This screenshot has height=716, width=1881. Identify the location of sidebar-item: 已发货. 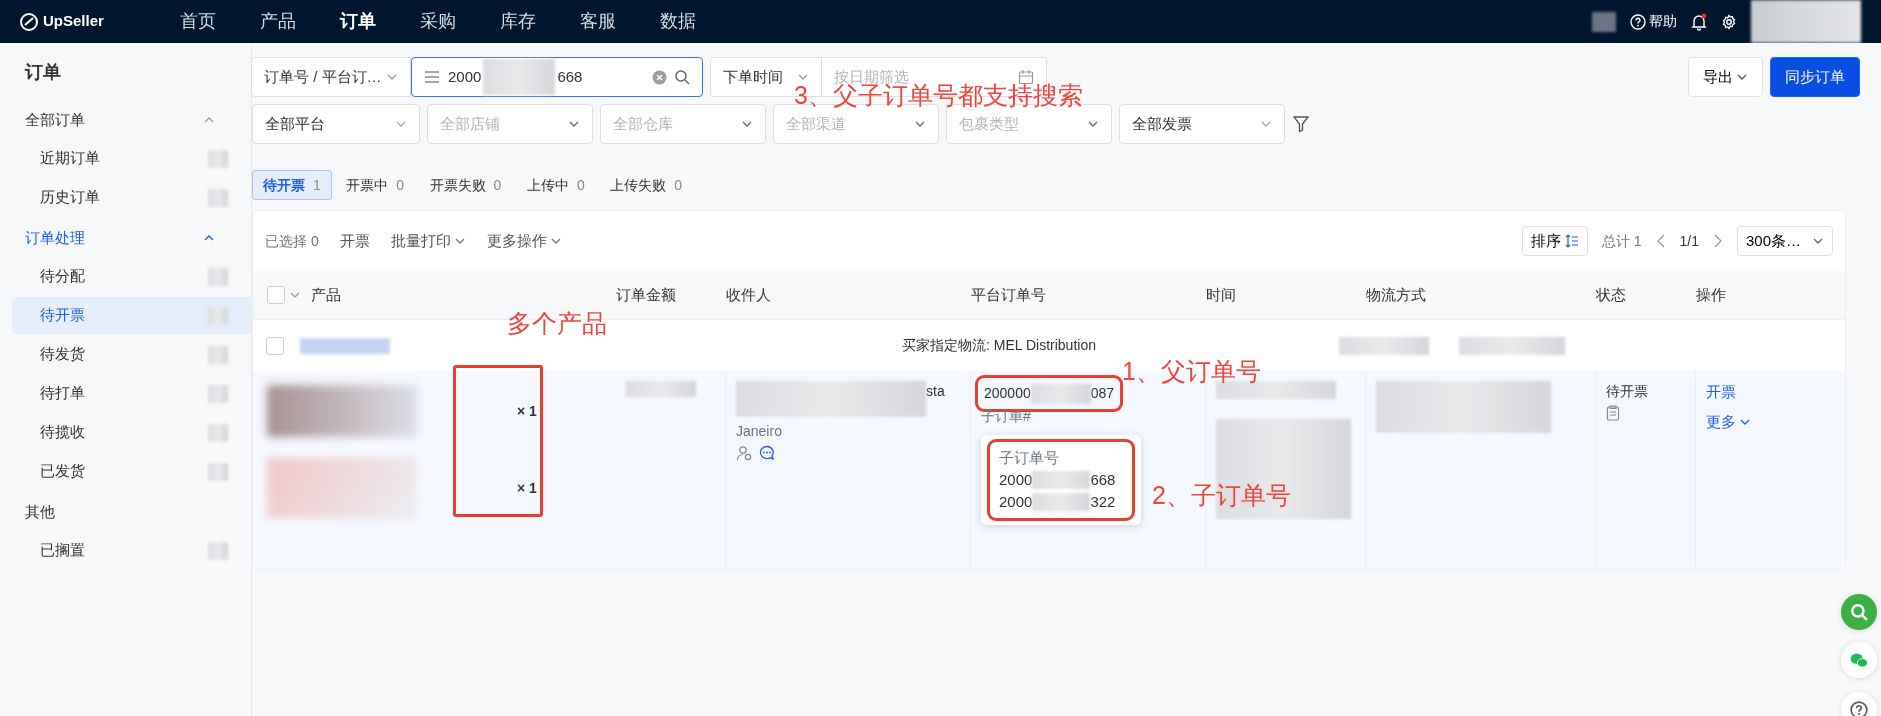
(132, 471).